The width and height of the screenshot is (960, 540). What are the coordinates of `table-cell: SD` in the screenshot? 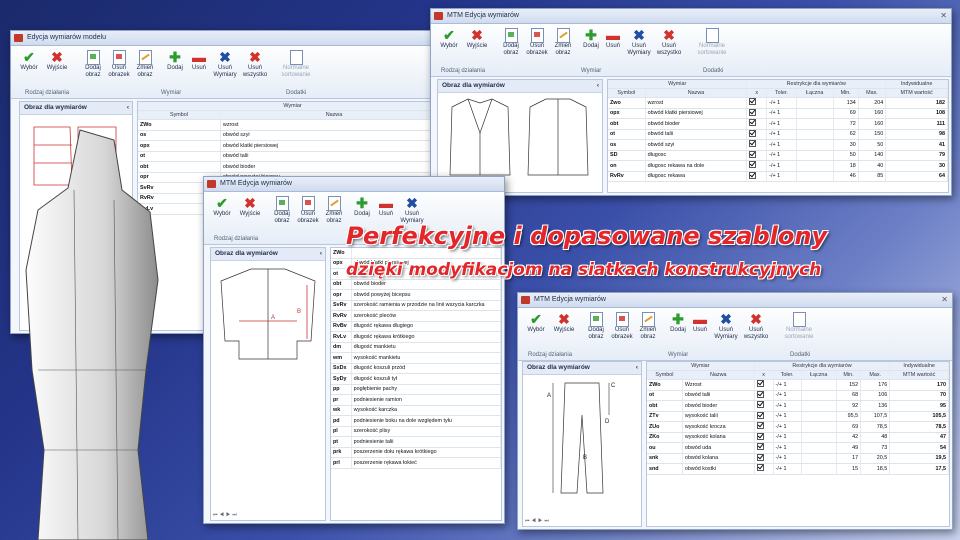 It's located at (627, 155).